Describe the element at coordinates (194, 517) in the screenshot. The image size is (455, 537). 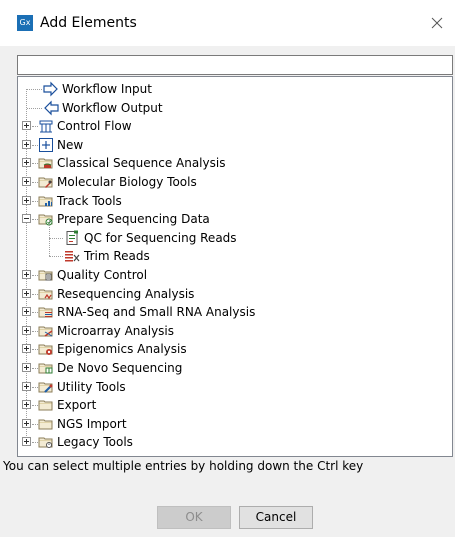
I see `ok-button: OK` at that location.